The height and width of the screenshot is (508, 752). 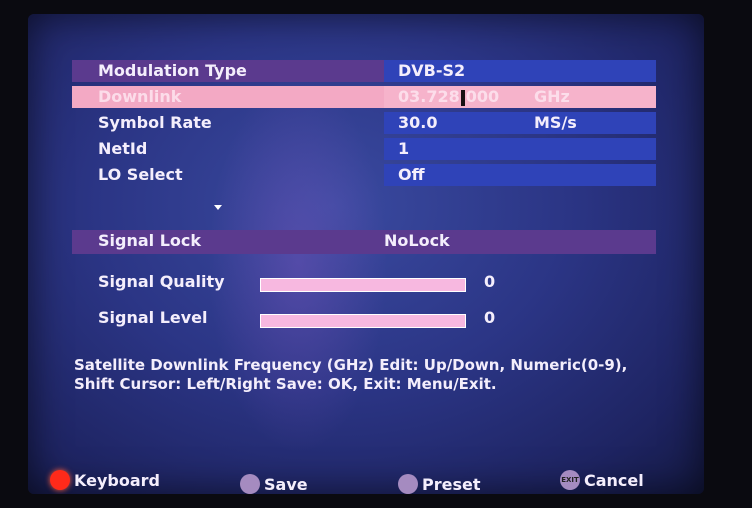 What do you see at coordinates (451, 484) in the screenshot?
I see `preset-label: Preset` at bounding box center [451, 484].